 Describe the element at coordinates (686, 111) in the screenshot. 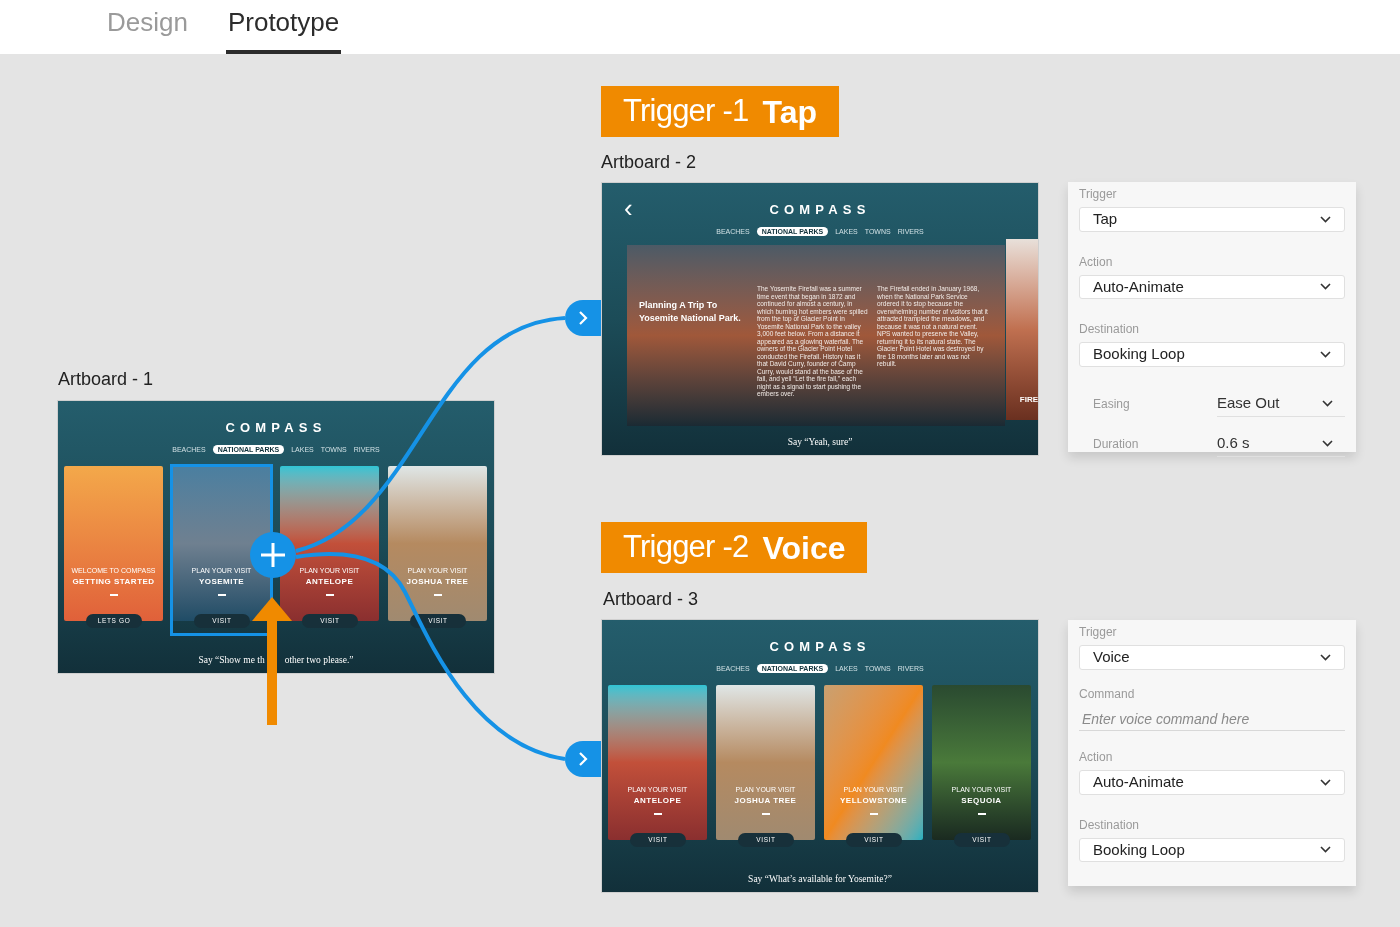

I see `trigger-name: Trigger -1` at that location.